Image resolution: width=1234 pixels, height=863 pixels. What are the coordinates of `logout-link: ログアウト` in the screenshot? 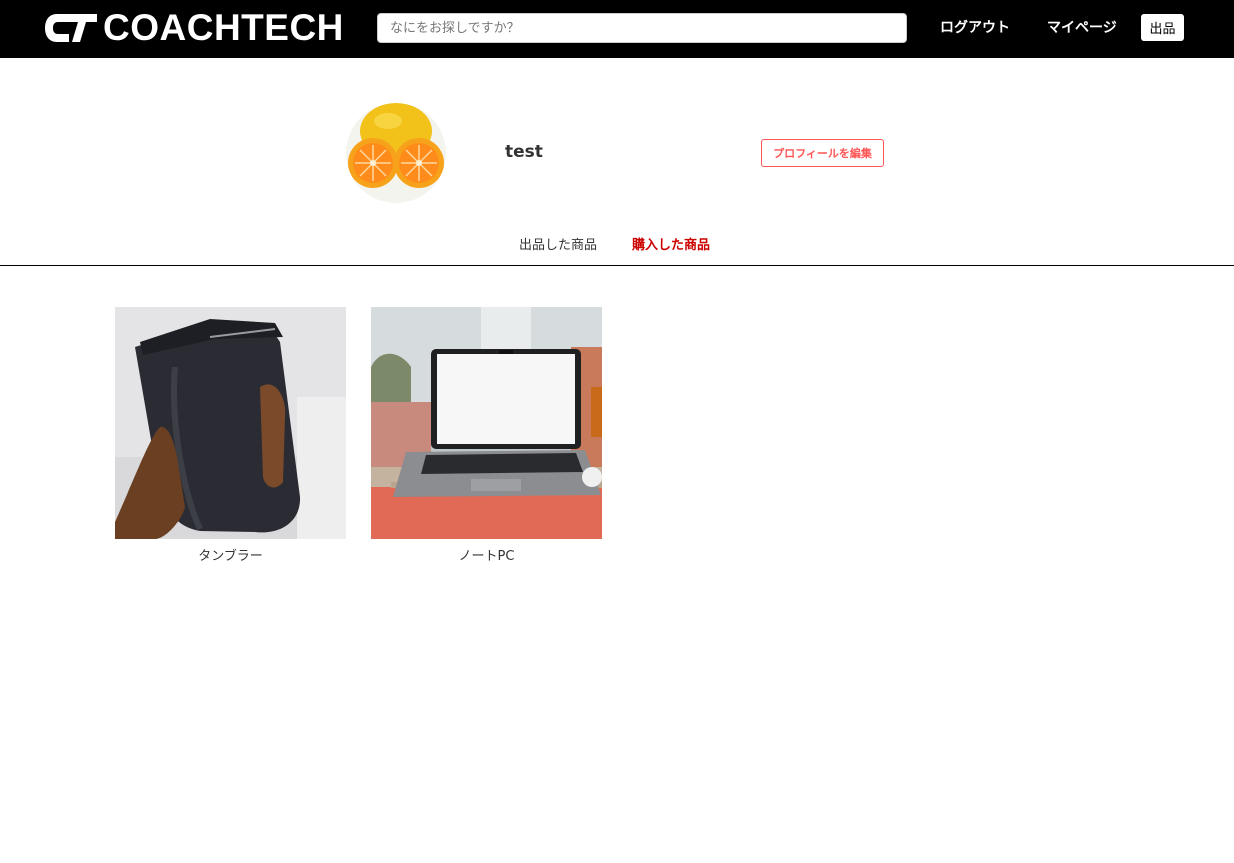 It's located at (975, 28).